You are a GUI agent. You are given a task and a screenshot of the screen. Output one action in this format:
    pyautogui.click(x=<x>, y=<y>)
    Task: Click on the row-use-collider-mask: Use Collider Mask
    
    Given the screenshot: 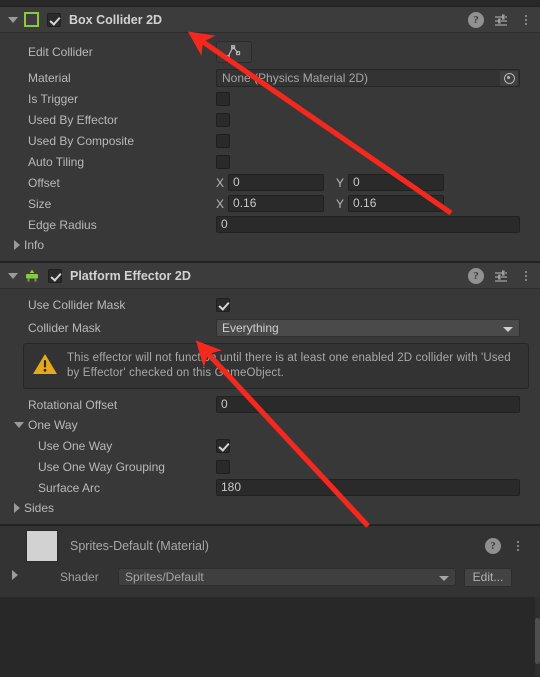 What is the action you would take?
    pyautogui.click(x=270, y=305)
    